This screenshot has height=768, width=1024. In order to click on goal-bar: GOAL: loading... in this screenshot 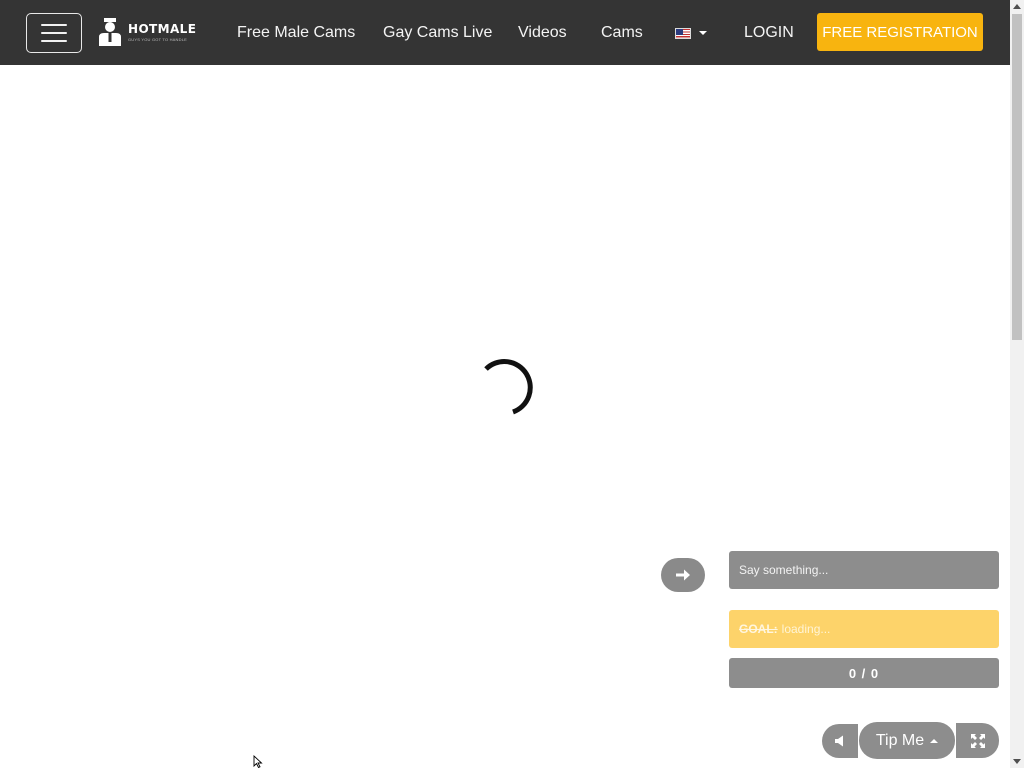, I will do `click(864, 629)`.